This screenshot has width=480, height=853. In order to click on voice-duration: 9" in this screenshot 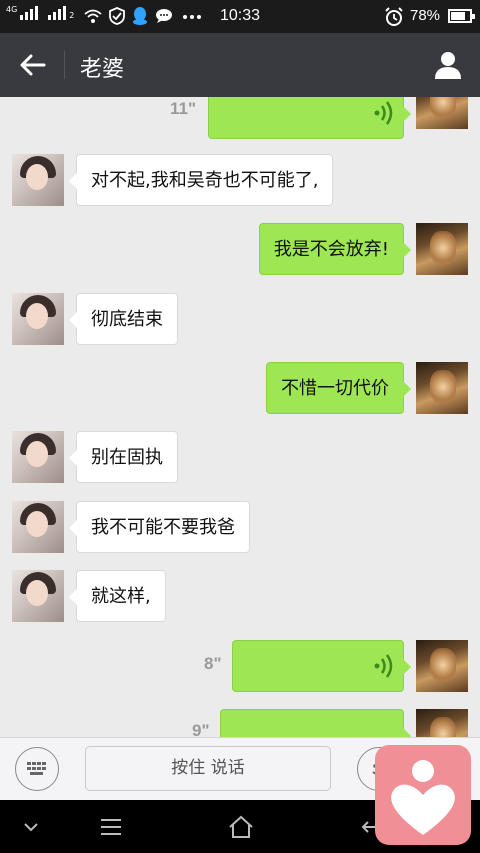, I will do `click(201, 729)`.